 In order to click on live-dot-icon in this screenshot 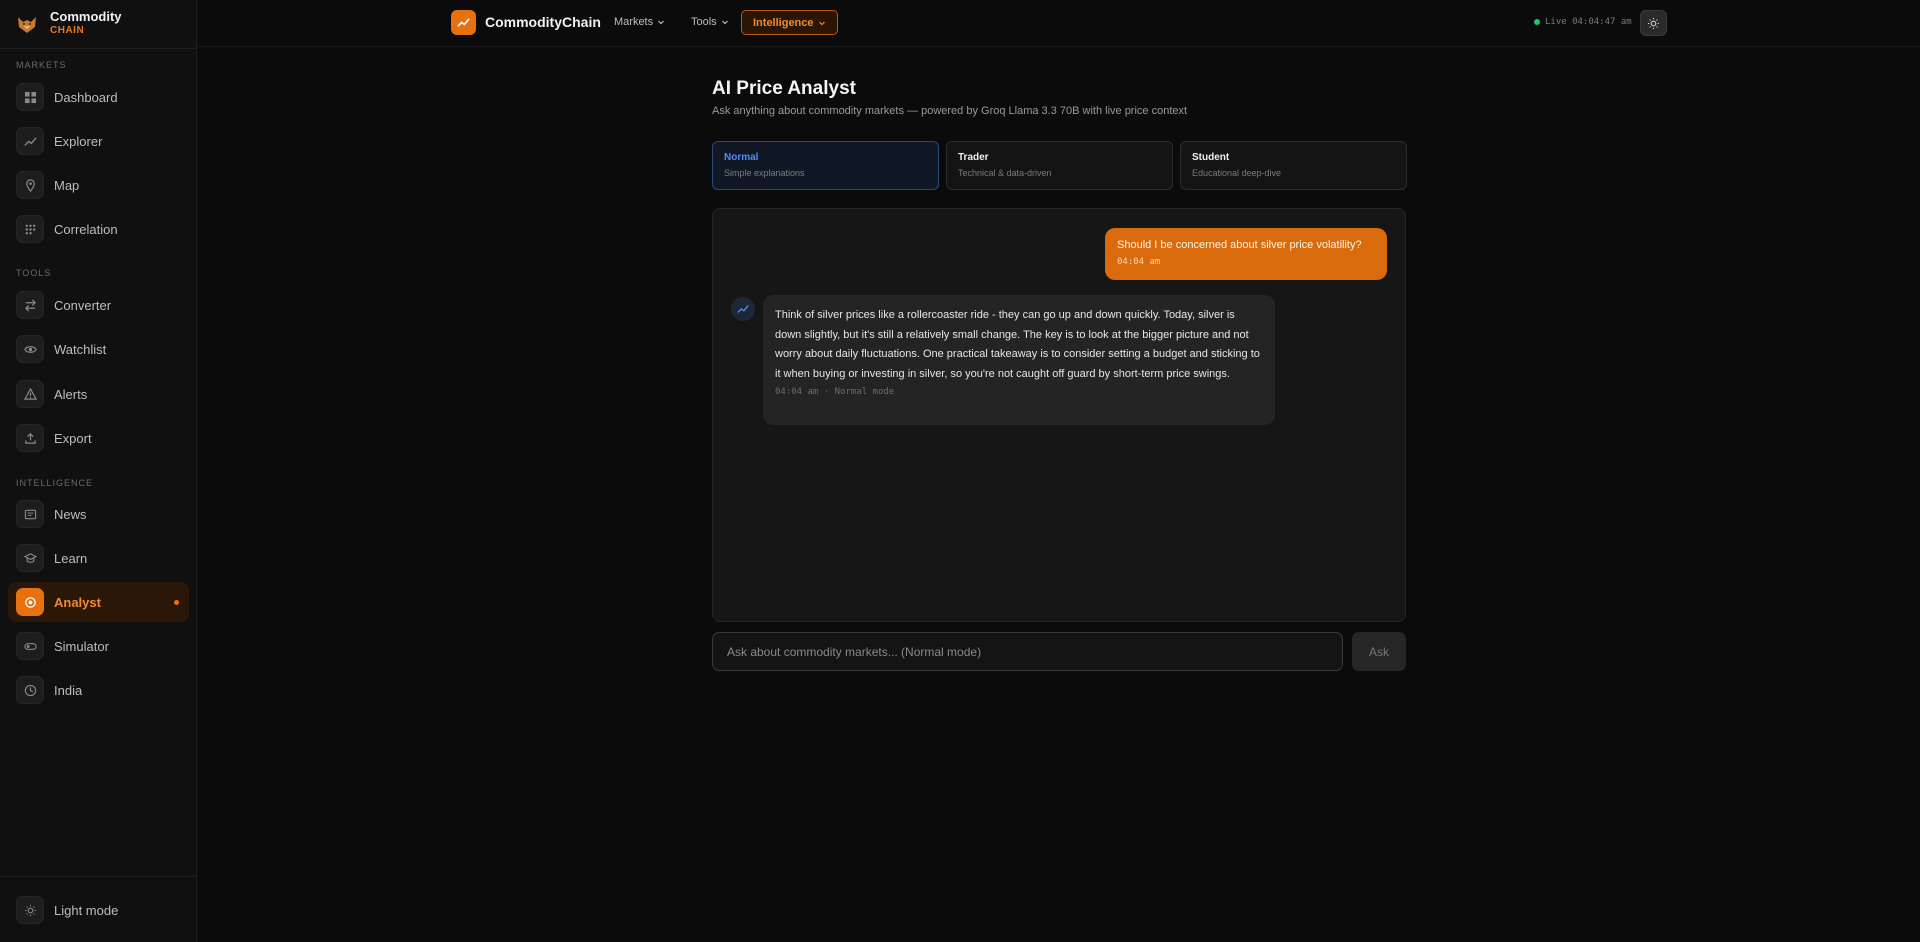, I will do `click(1537, 22)`.